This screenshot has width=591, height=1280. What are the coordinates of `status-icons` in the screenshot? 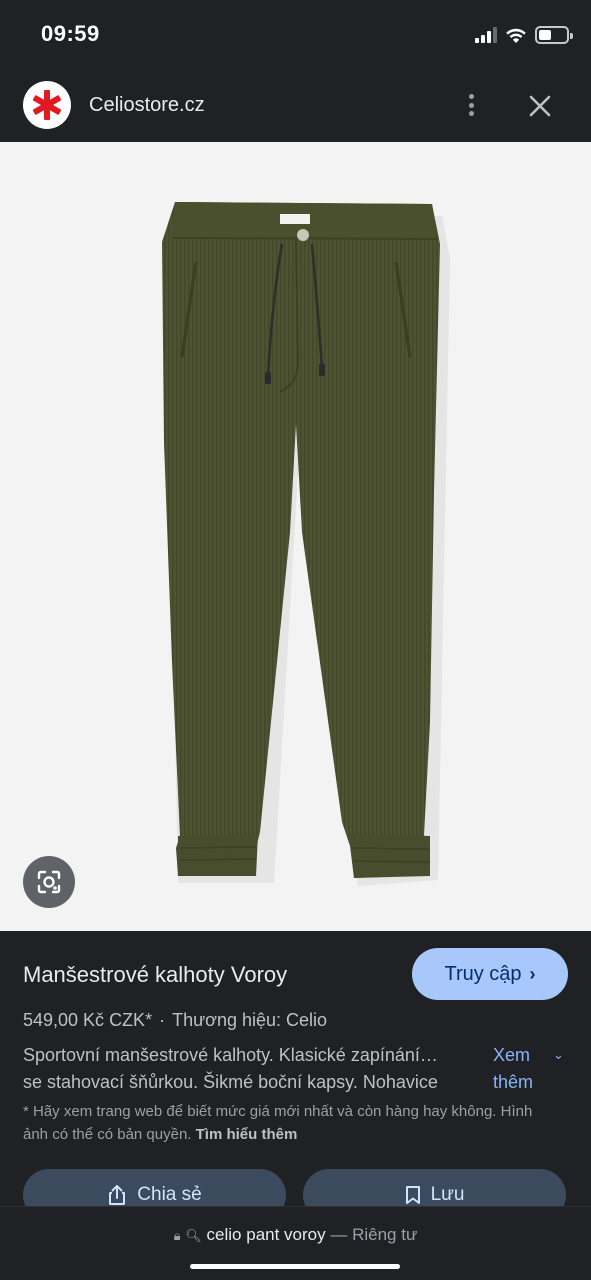 It's located at (524, 35).